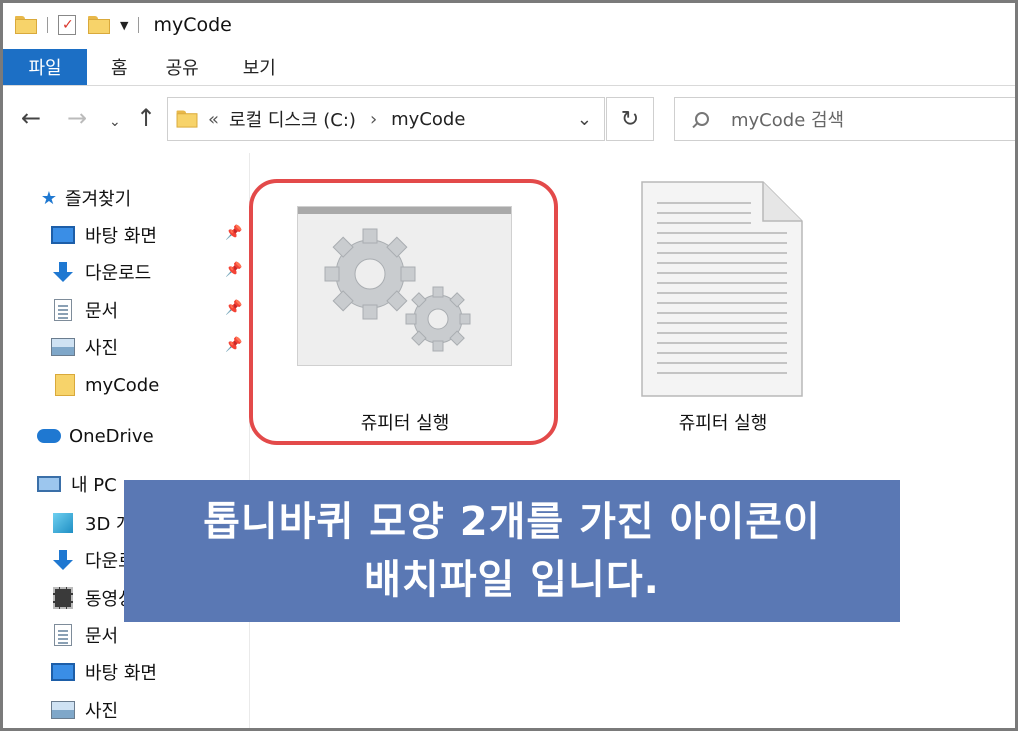 The height and width of the screenshot is (731, 1018). What do you see at coordinates (259, 67) in the screenshot?
I see `tab-view: 보기` at bounding box center [259, 67].